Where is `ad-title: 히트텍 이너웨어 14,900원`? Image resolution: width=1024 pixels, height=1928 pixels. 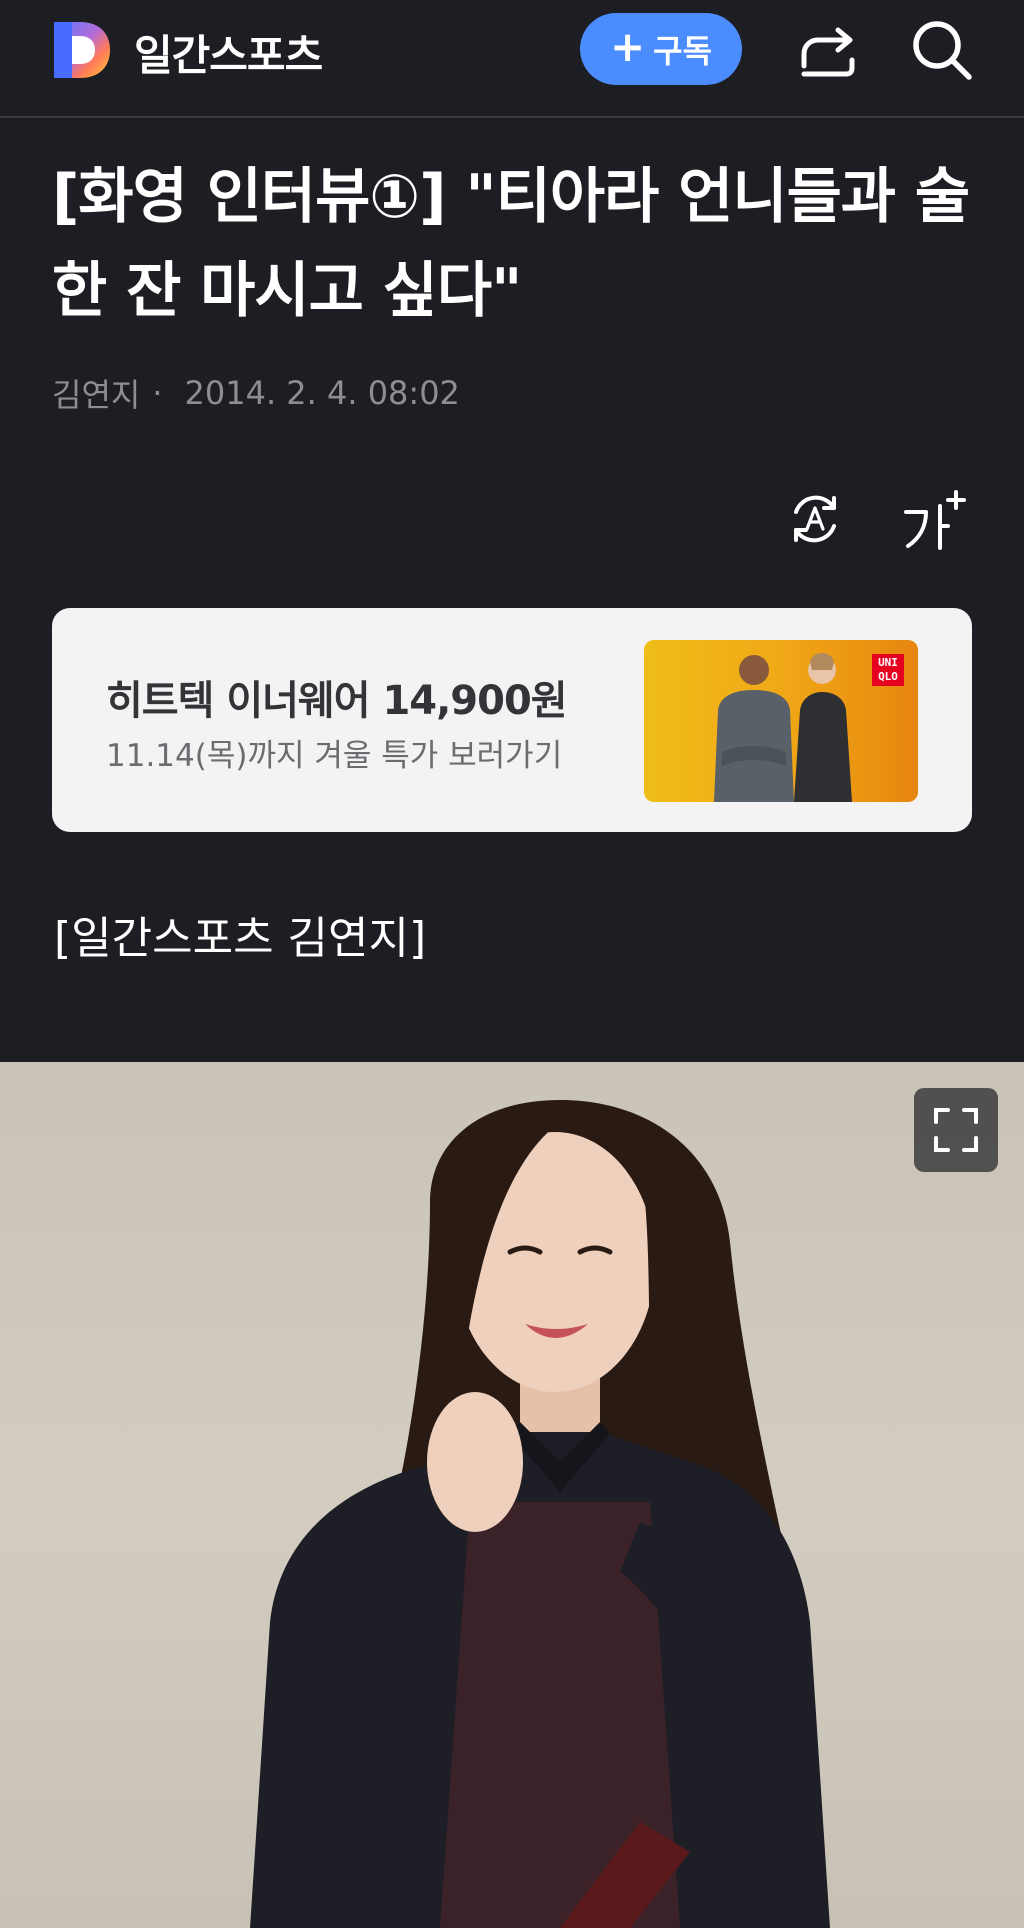
ad-title: 히트텍 이너웨어 14,900원 is located at coordinates (337, 701).